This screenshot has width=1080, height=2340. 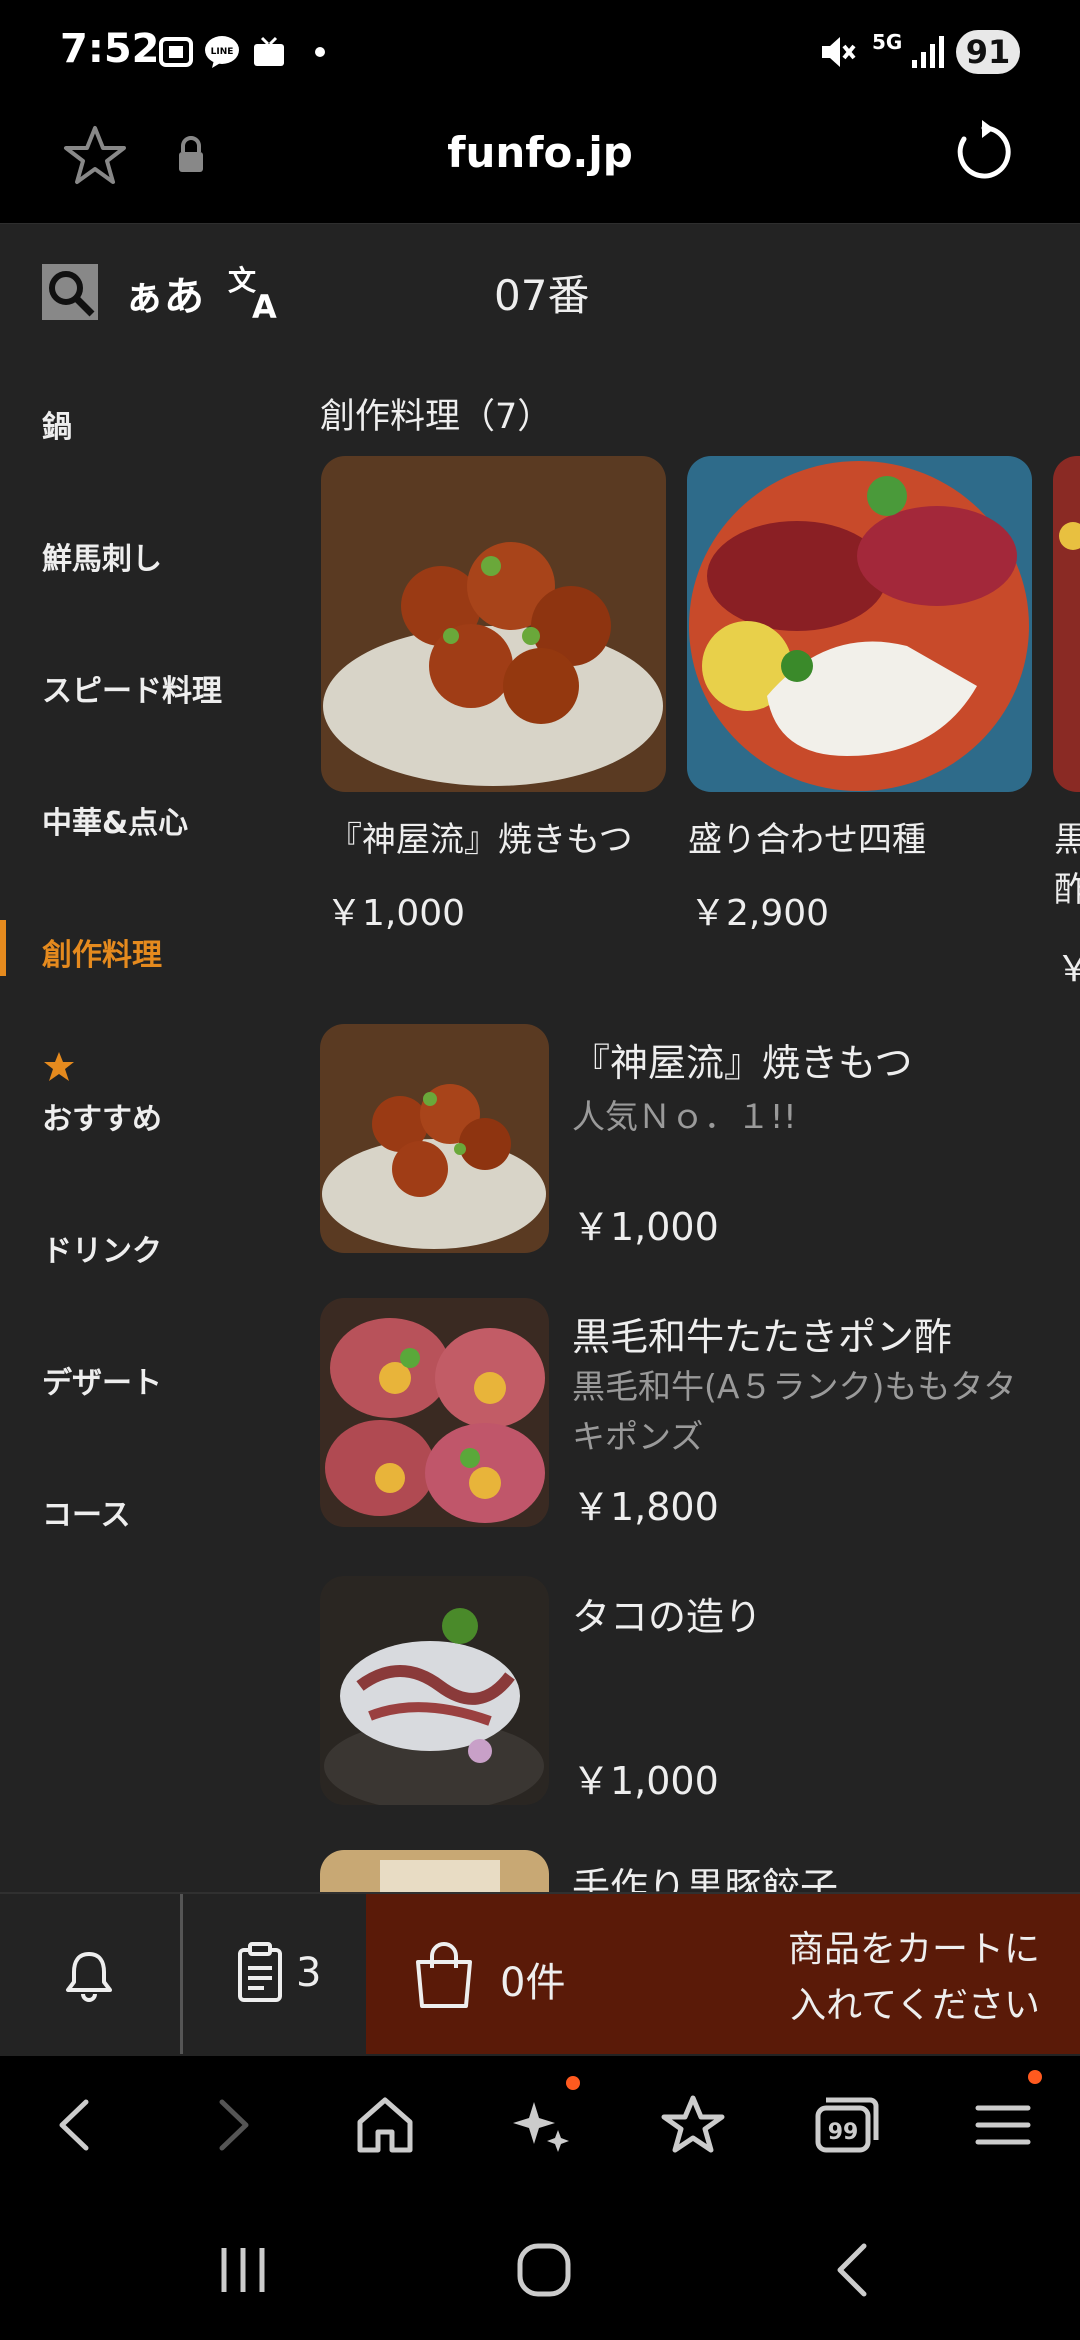 I want to click on home-icon, so click(x=385, y=2125).